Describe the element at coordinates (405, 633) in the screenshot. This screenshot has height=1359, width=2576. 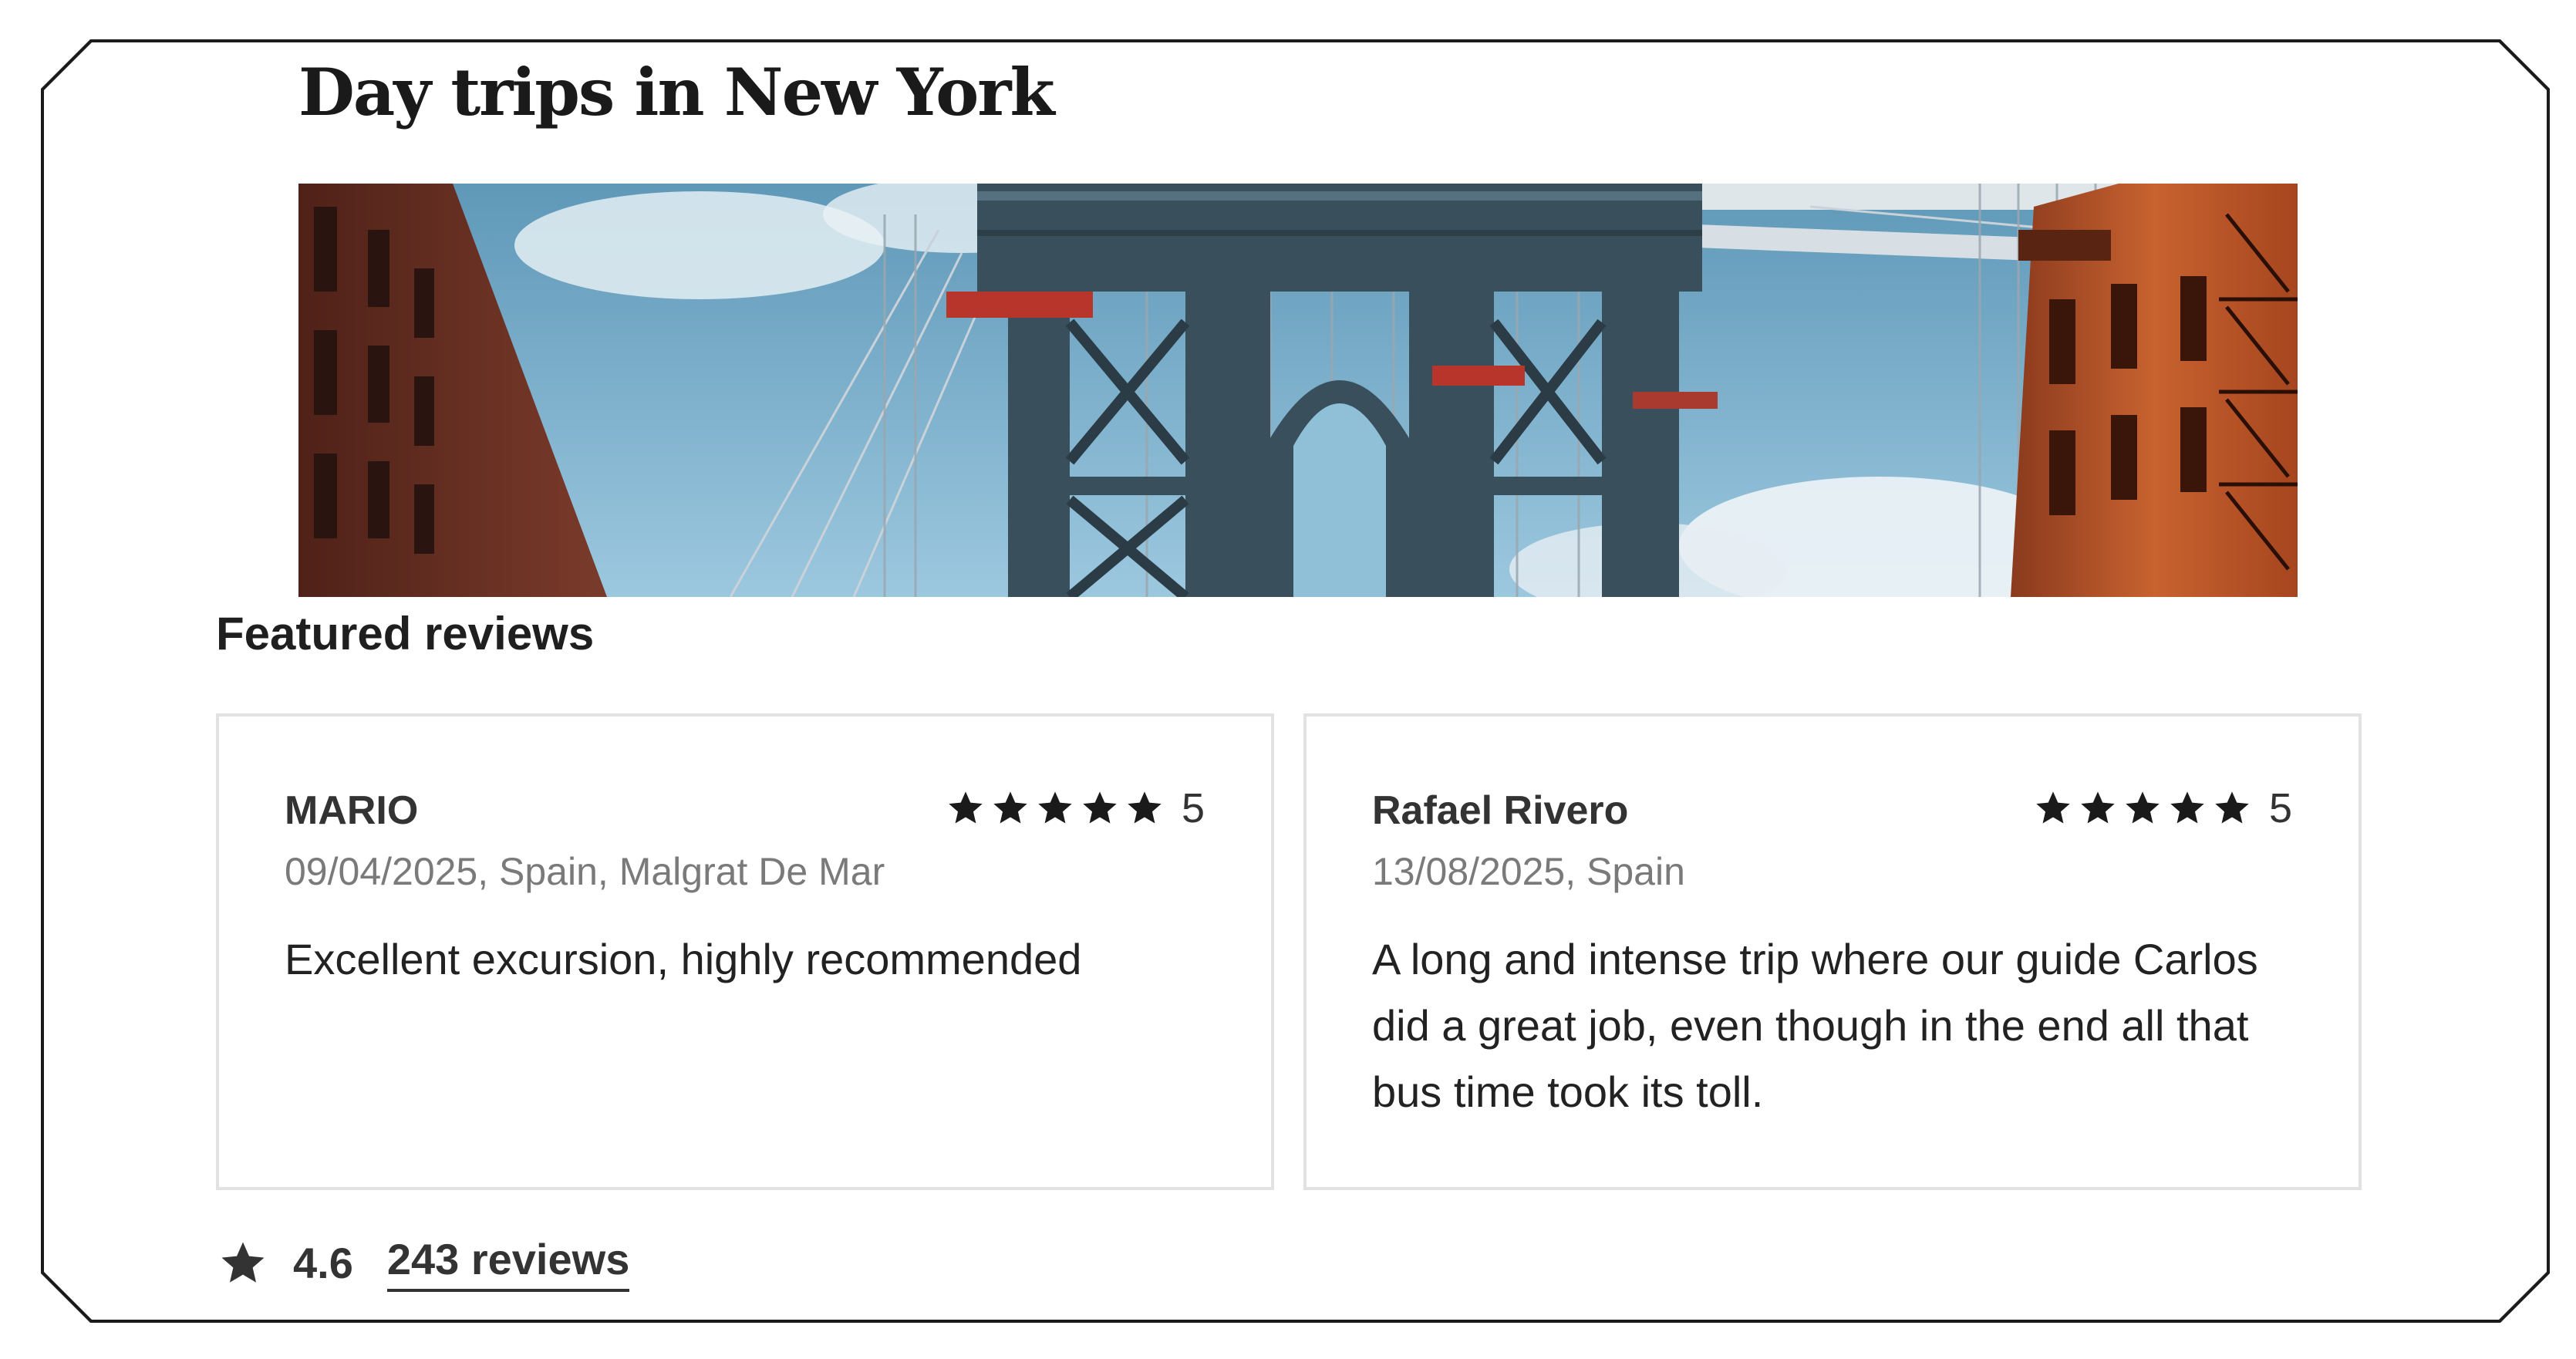
I see `featured-reviews-title: Featured reviews` at that location.